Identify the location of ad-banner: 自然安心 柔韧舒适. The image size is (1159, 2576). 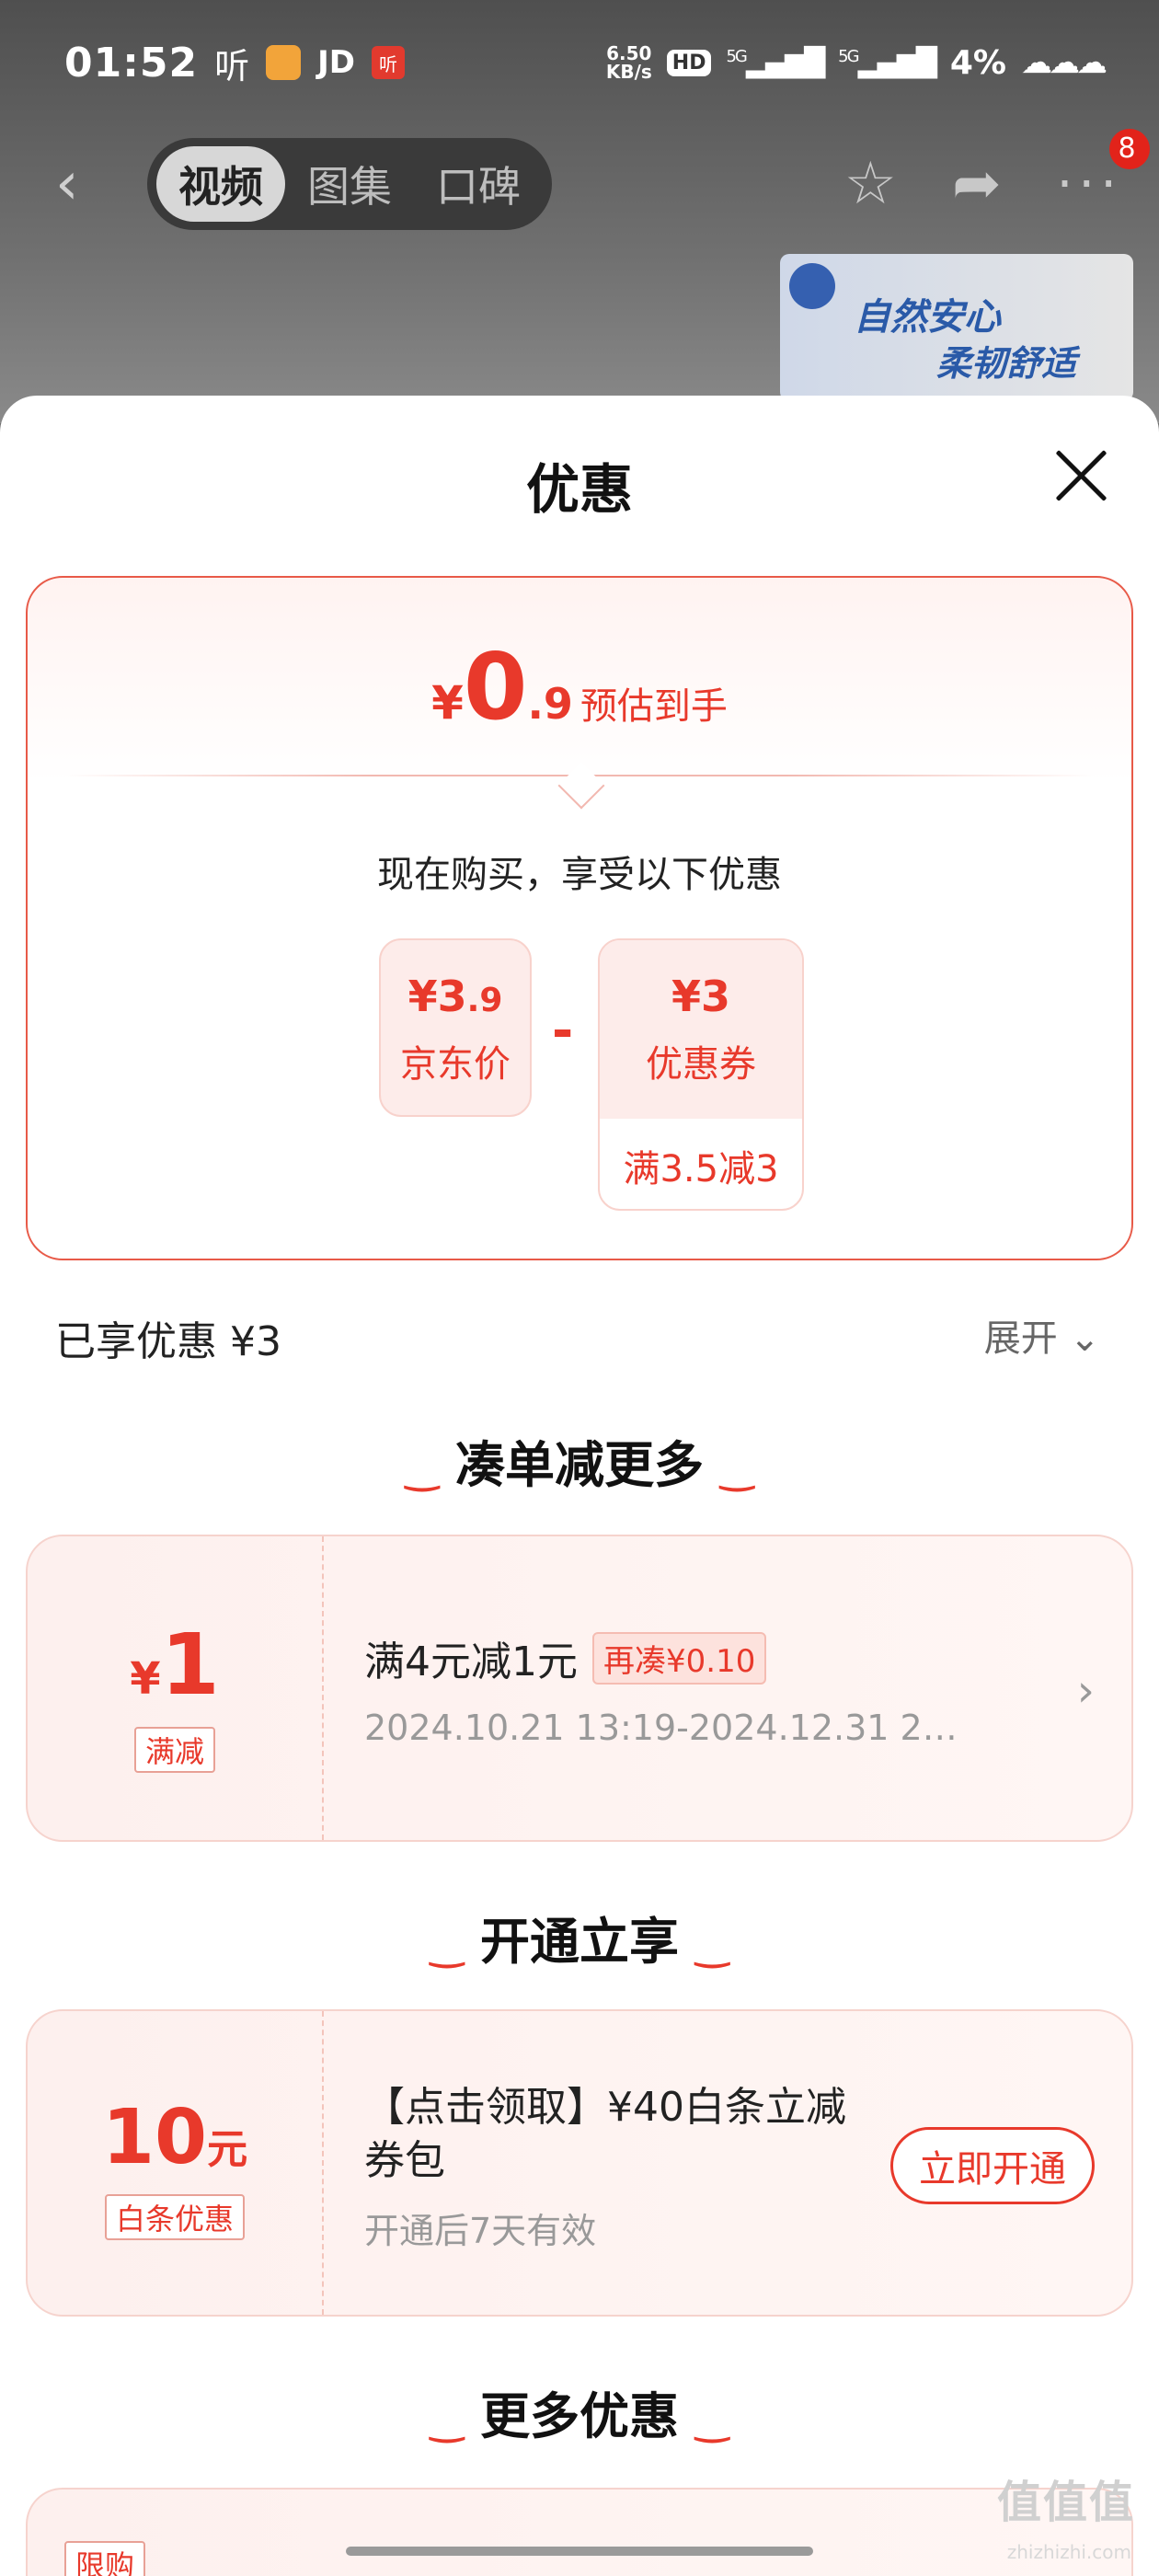
(956, 327).